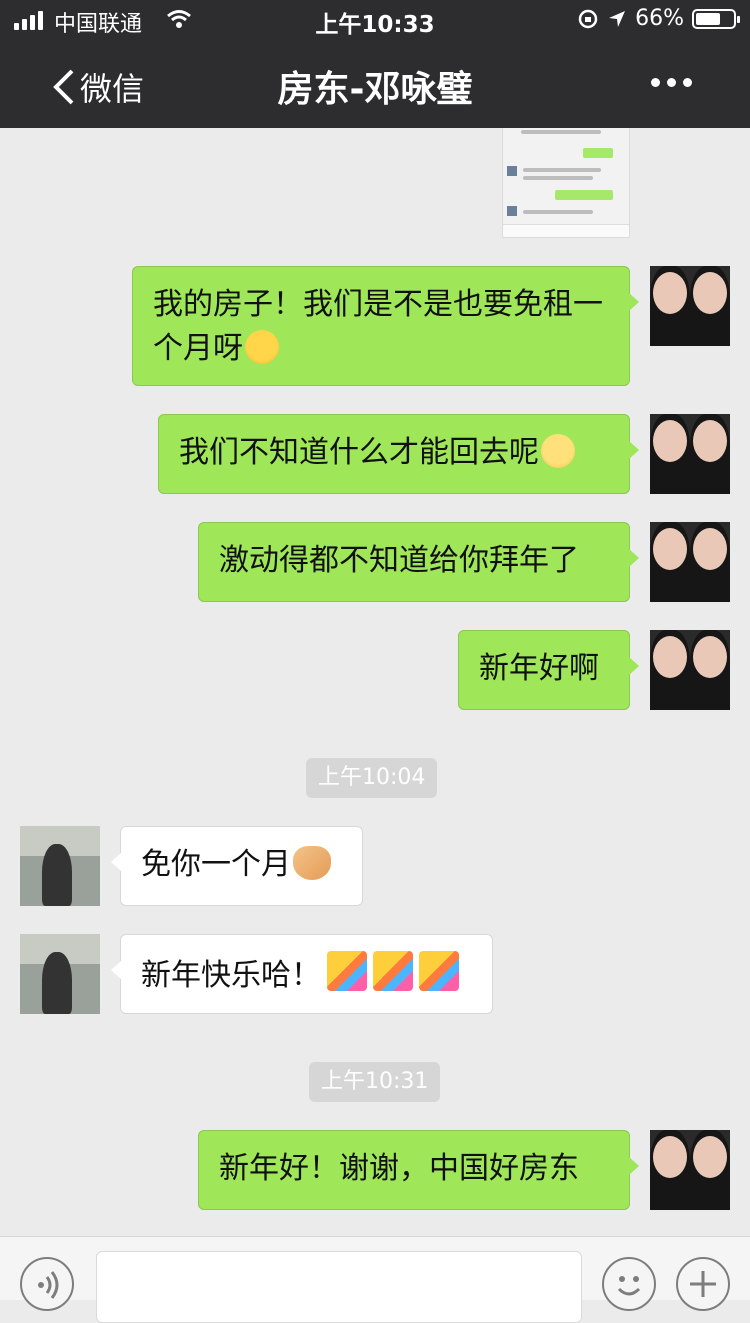  Describe the element at coordinates (375, 89) in the screenshot. I see `chat-title: 房东-邓咏璧` at that location.